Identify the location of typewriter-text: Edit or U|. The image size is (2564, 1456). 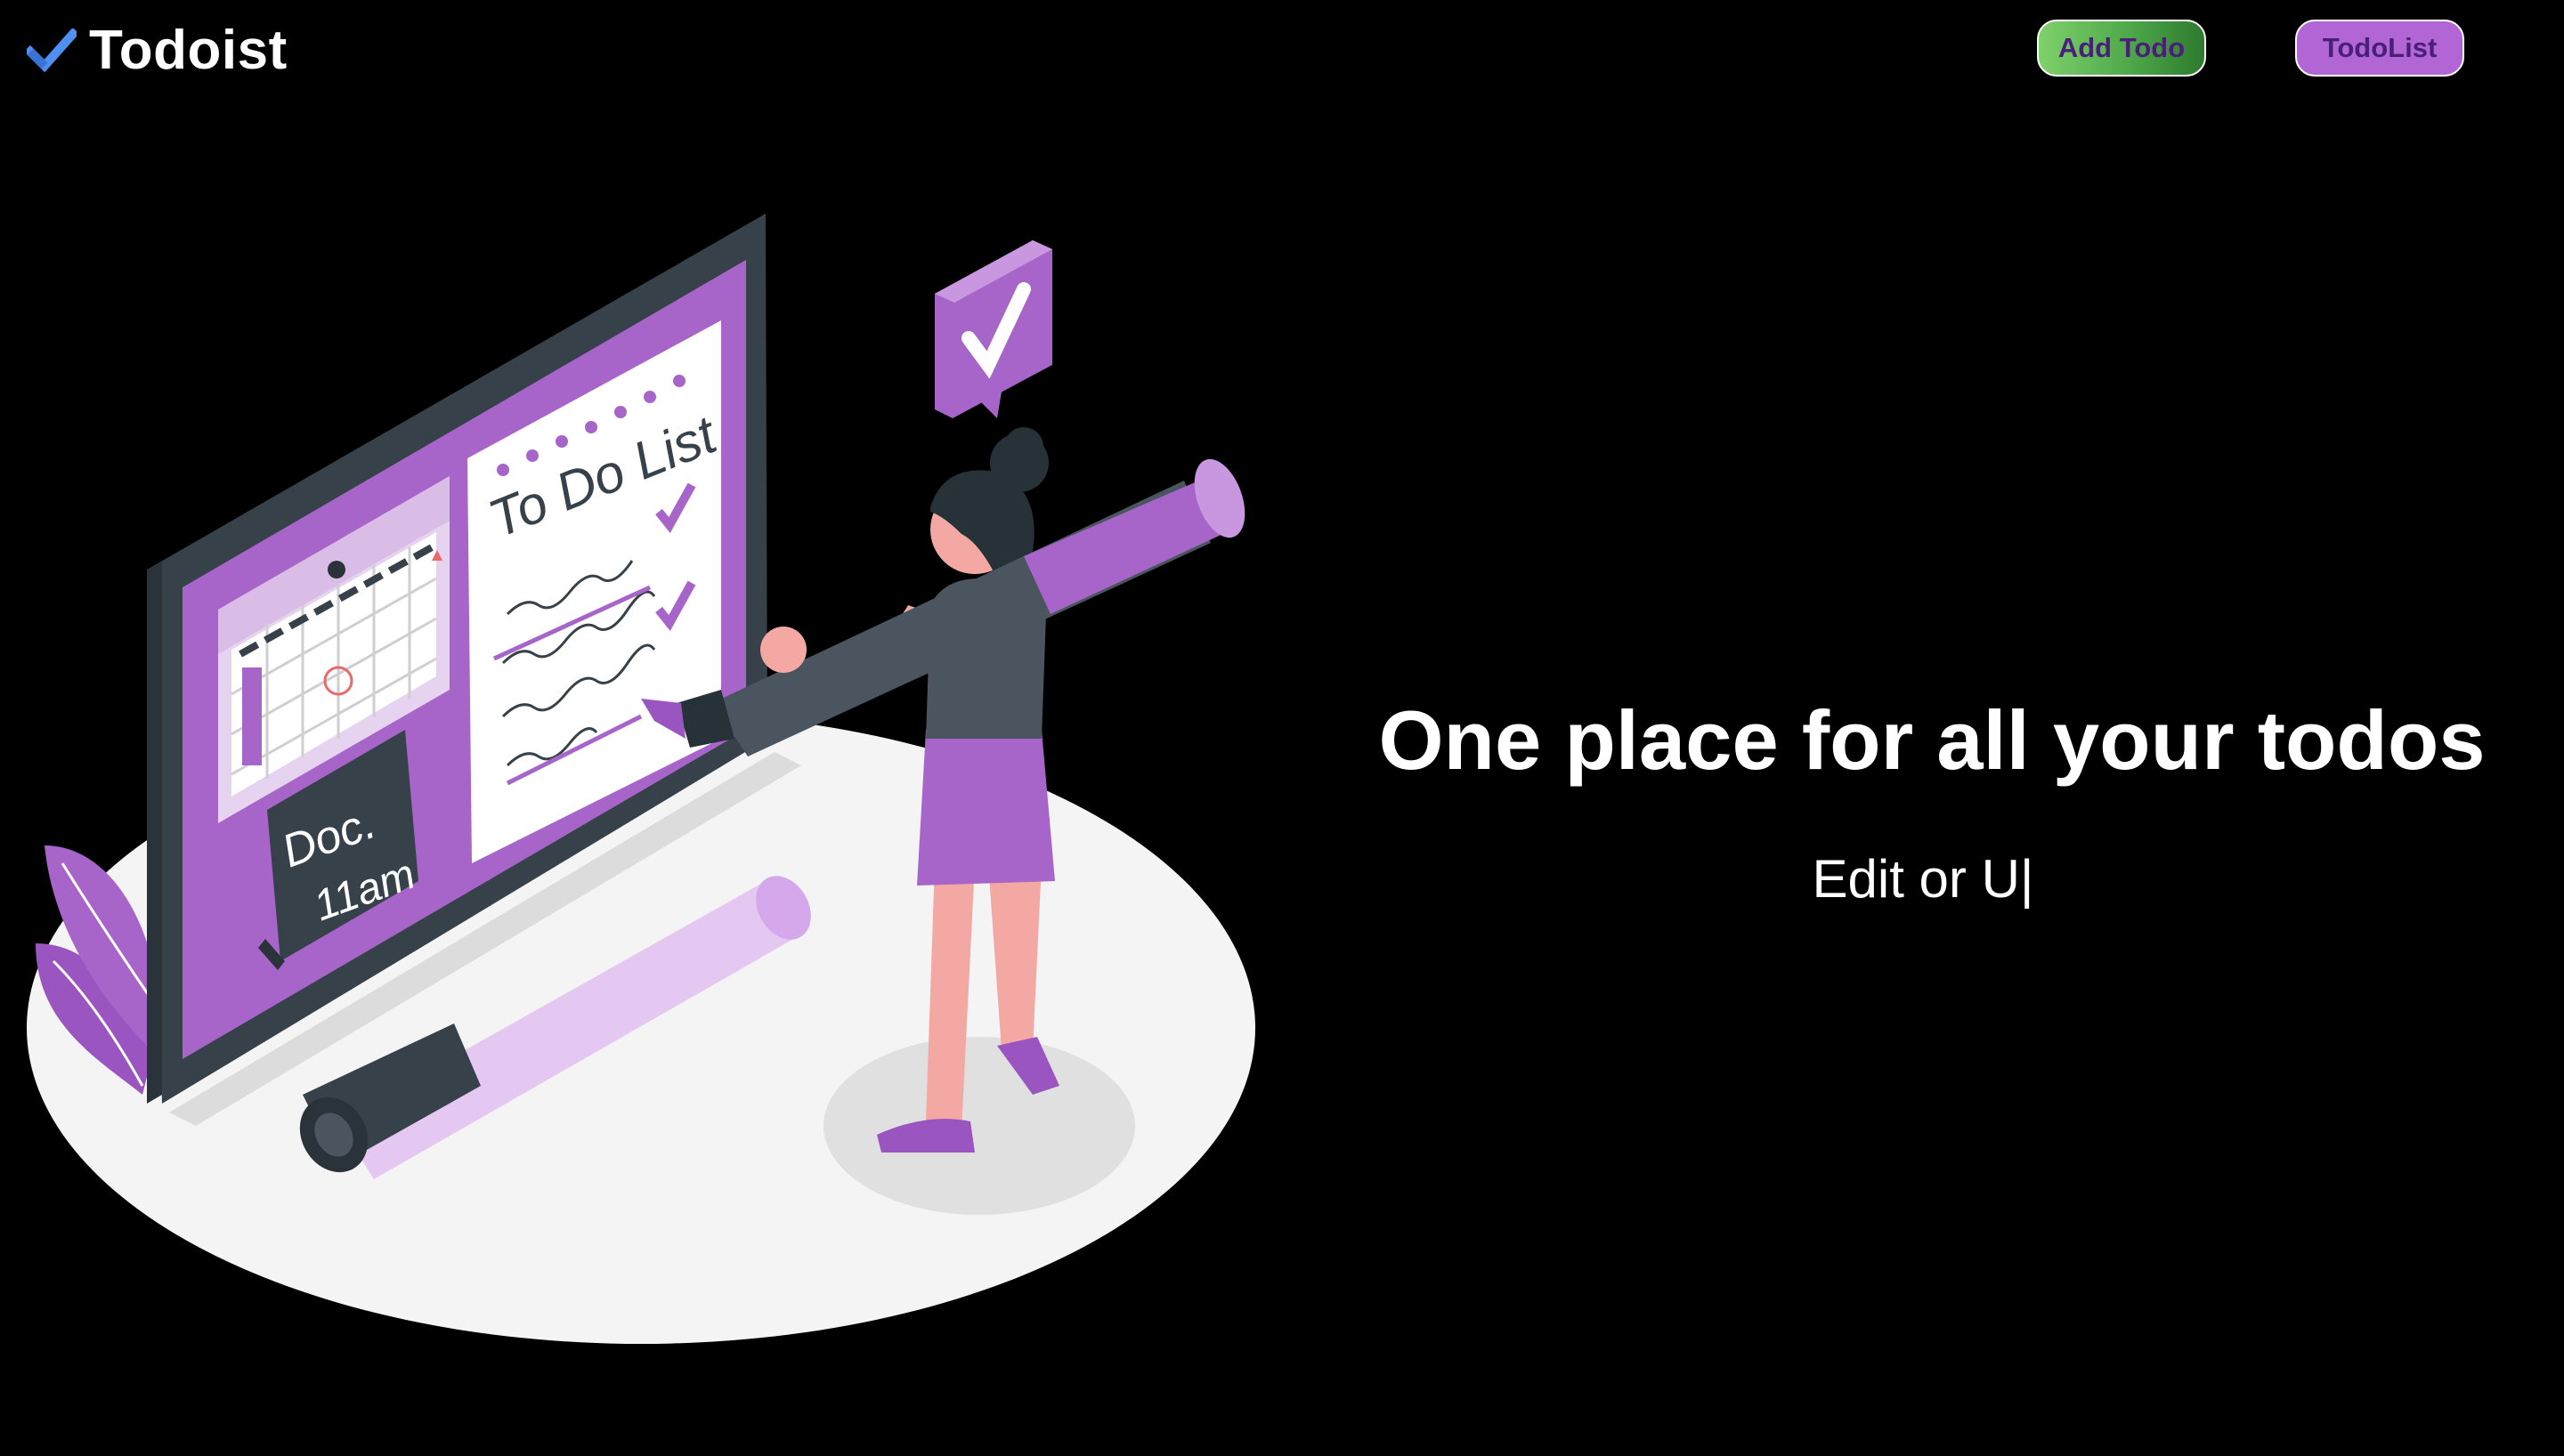
(1923, 879).